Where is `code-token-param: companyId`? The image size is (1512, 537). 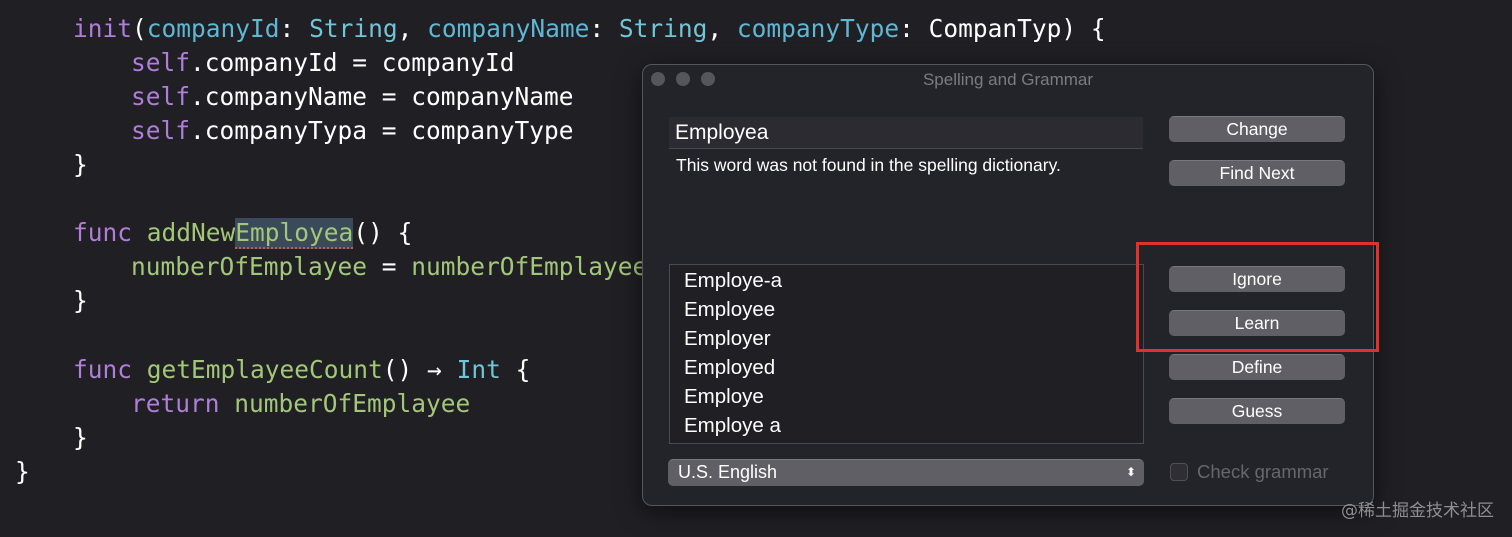 code-token-param: companyId is located at coordinates (213, 28).